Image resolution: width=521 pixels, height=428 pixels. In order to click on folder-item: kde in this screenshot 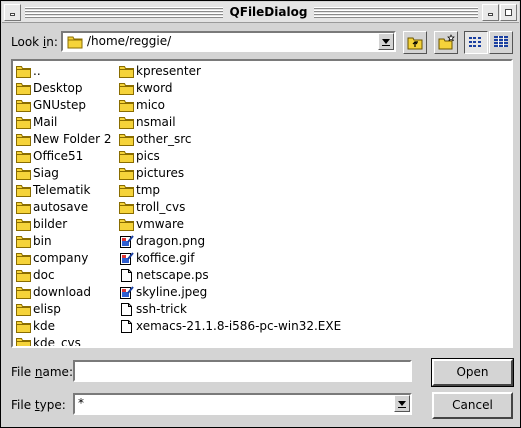, I will do `click(63, 326)`.